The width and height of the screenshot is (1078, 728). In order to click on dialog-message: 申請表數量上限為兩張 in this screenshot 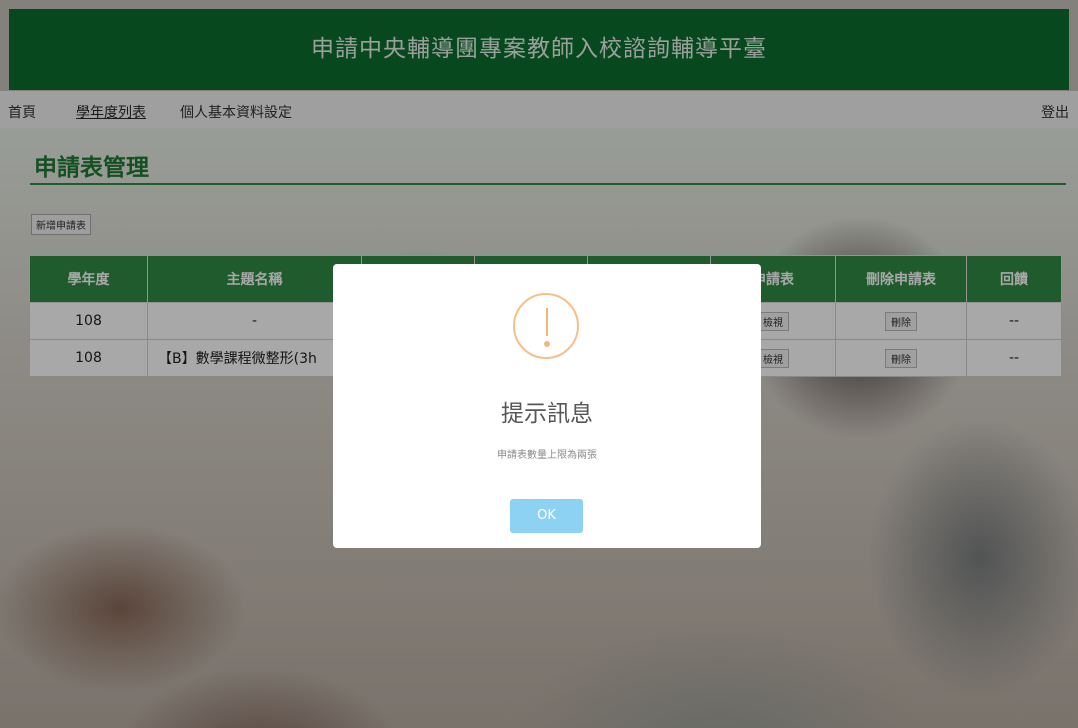, I will do `click(547, 455)`.